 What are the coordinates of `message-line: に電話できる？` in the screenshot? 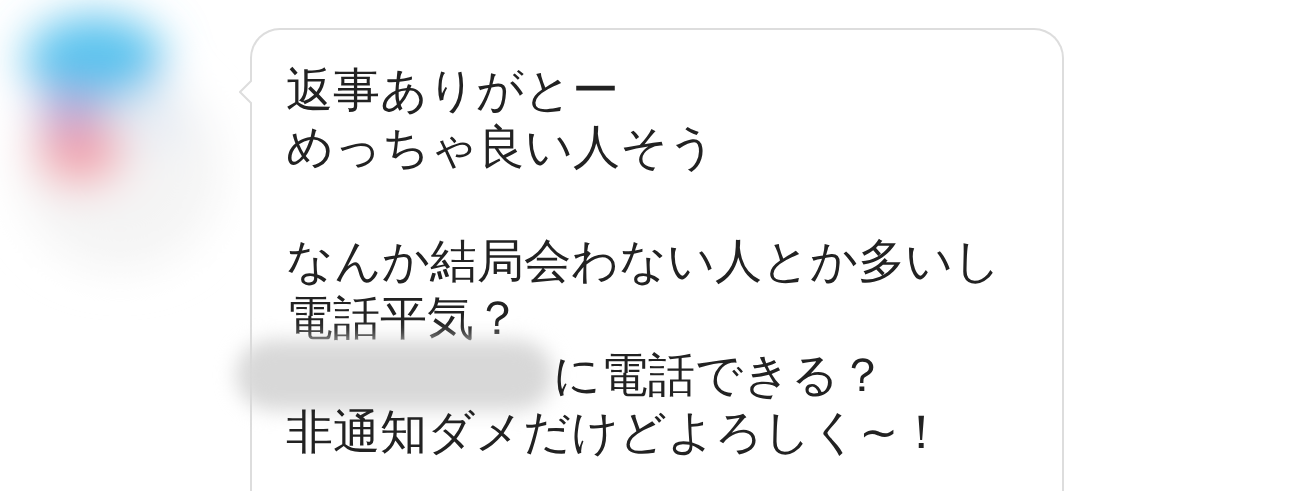 It's located at (719, 374).